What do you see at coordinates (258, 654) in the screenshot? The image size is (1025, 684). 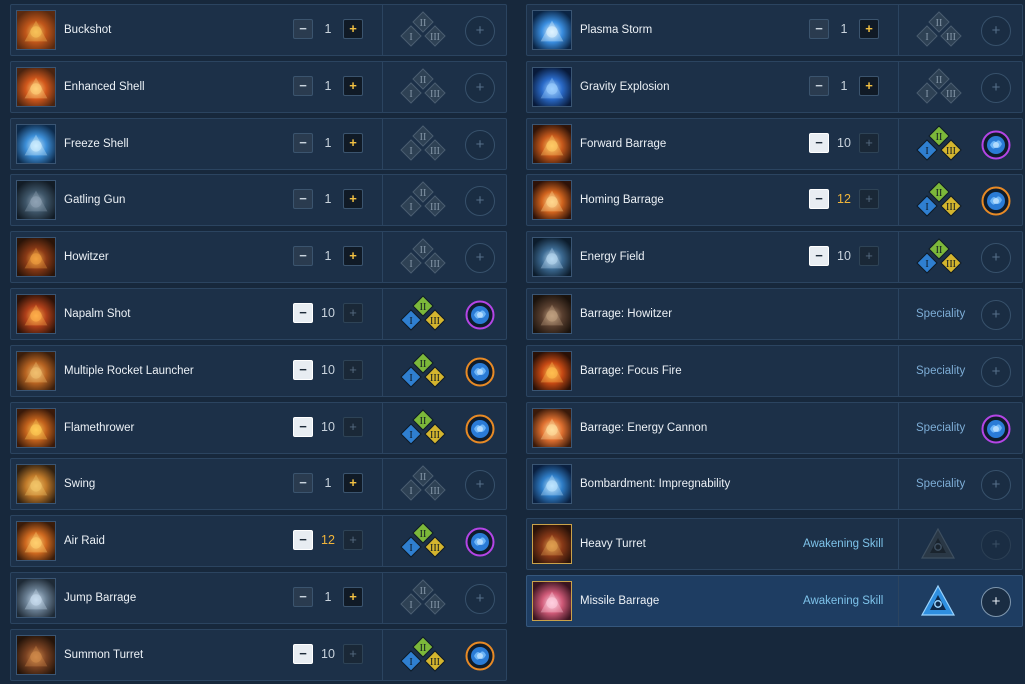 I see `skill-row: Summon Turret −10 + II I III` at bounding box center [258, 654].